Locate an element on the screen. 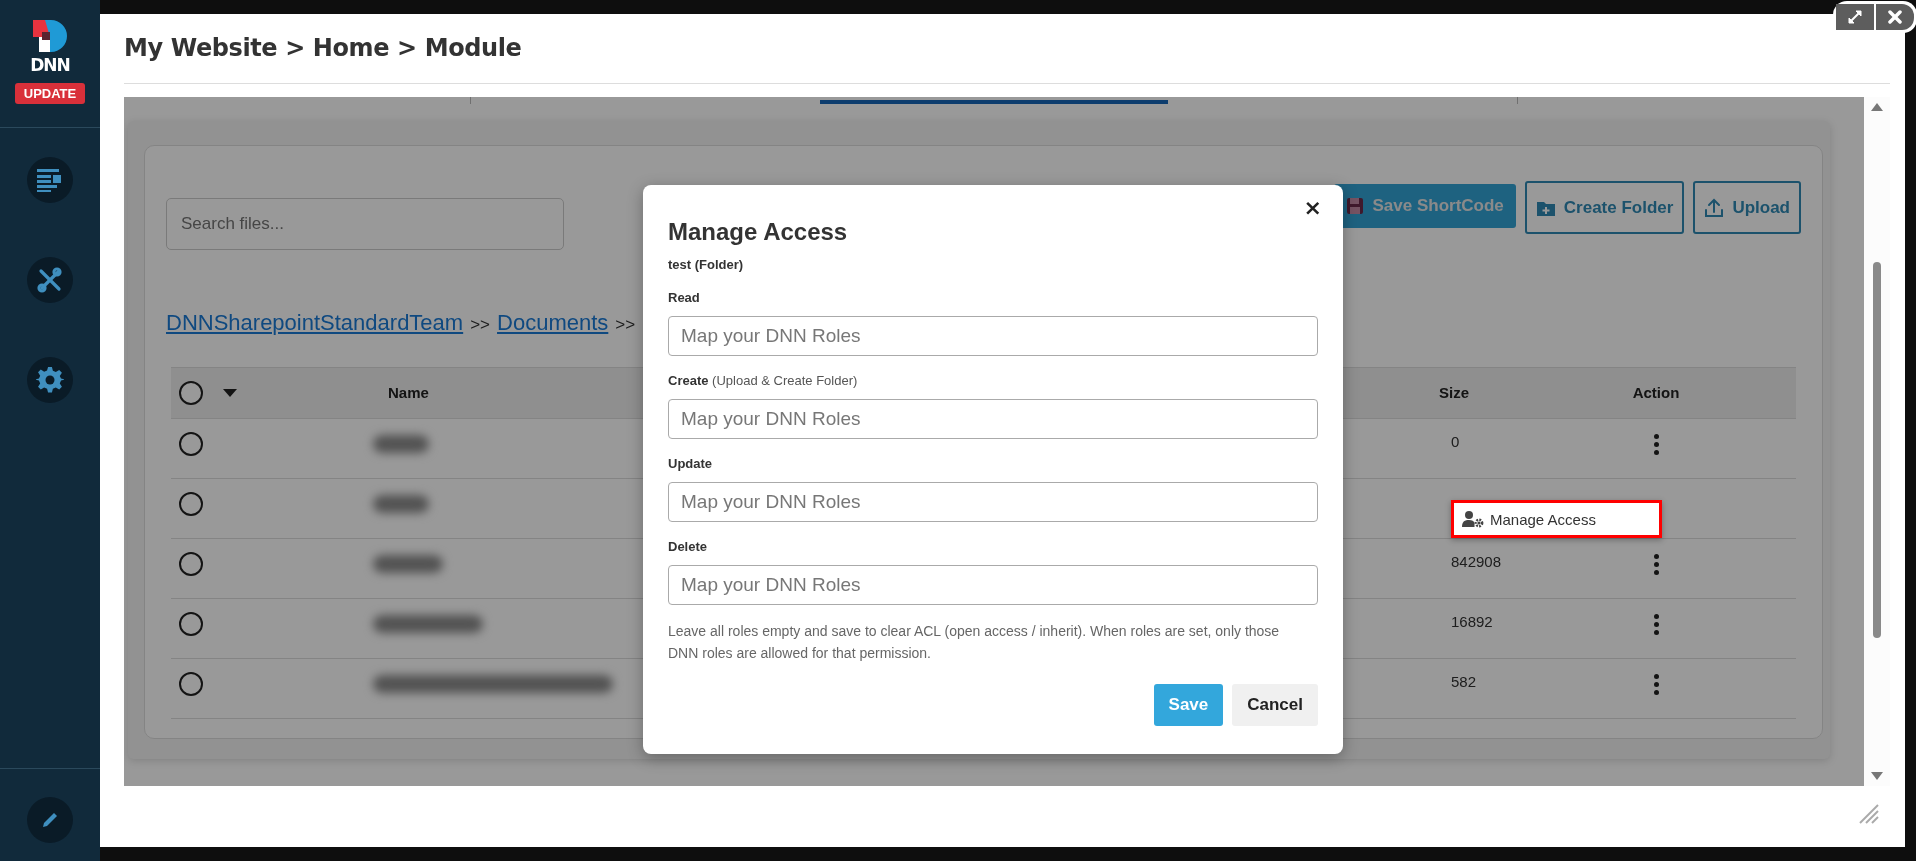  field-label: Delete is located at coordinates (688, 547).